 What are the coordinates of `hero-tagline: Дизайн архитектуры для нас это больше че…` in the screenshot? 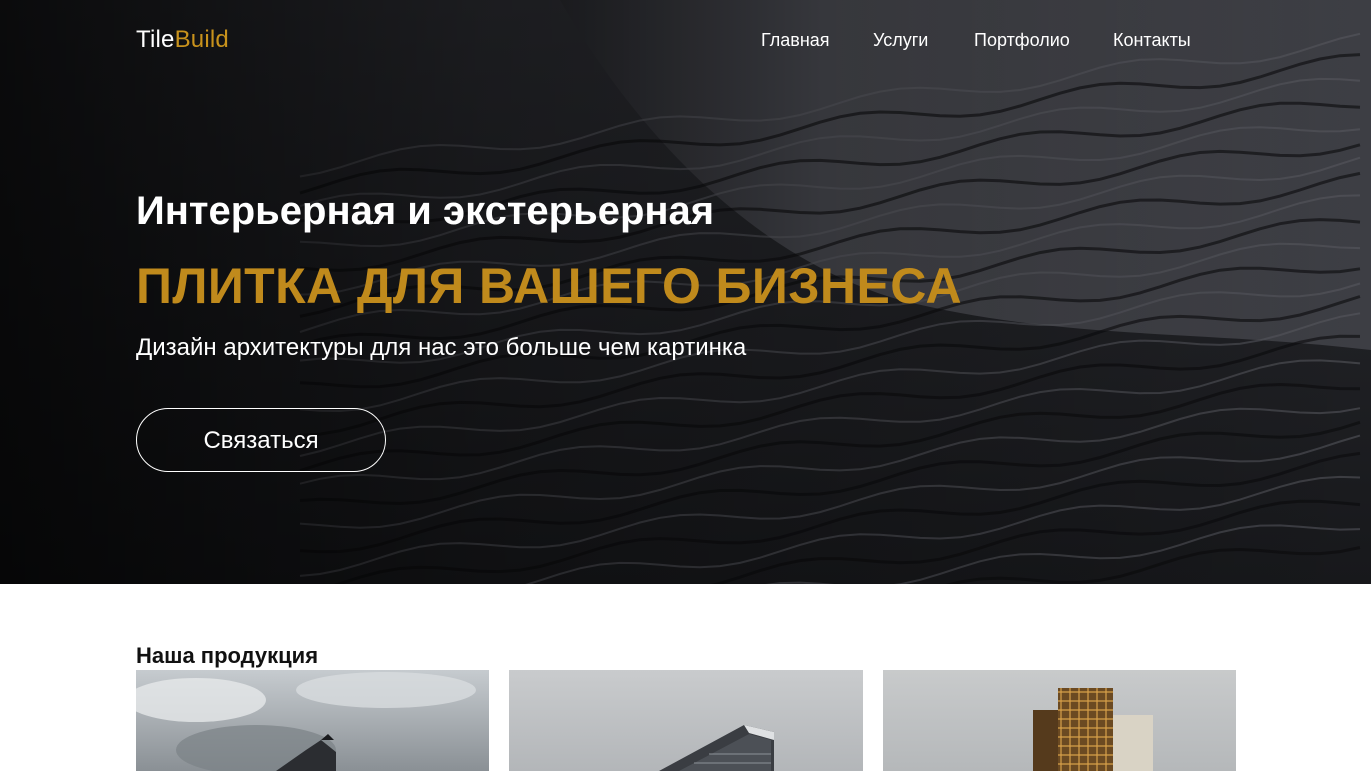 It's located at (441, 347).